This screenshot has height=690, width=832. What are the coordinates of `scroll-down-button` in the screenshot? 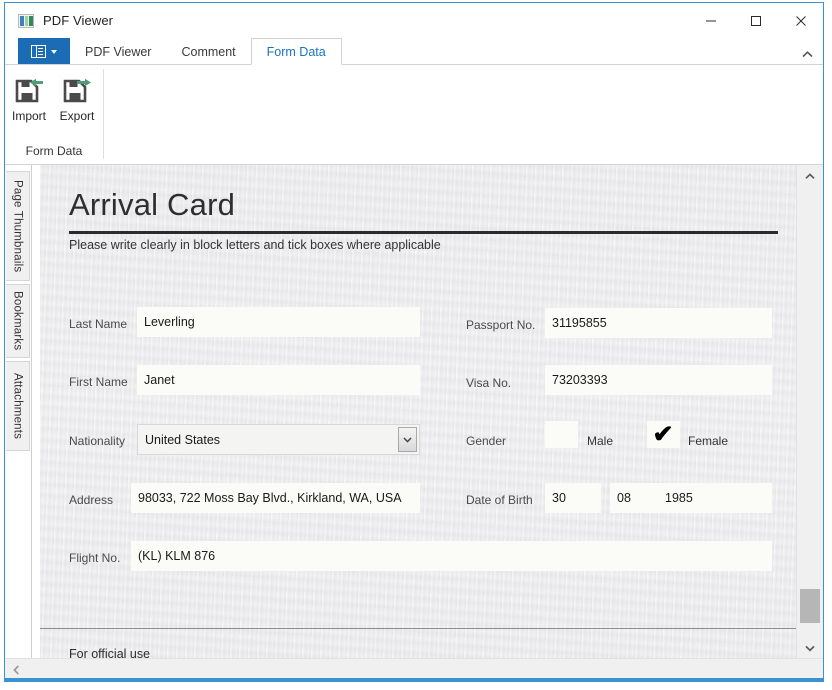 It's located at (810, 648).